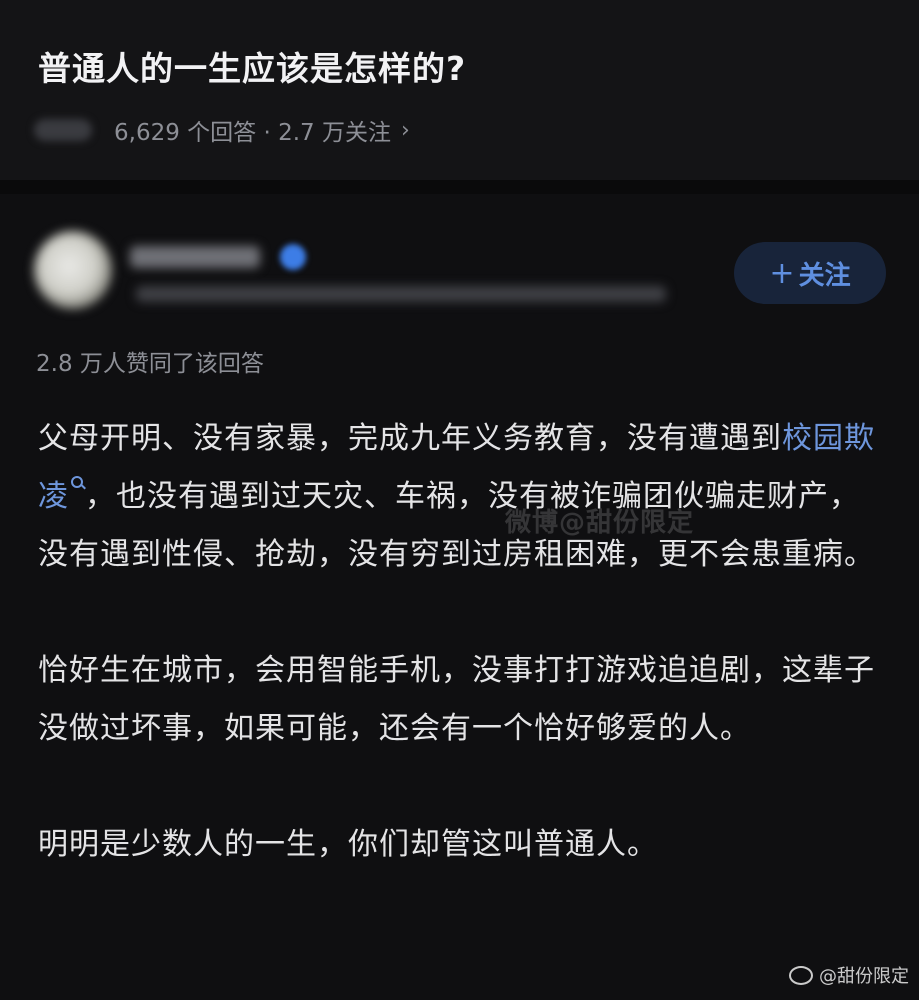  Describe the element at coordinates (73, 270) in the screenshot. I see `author-avatar` at that location.